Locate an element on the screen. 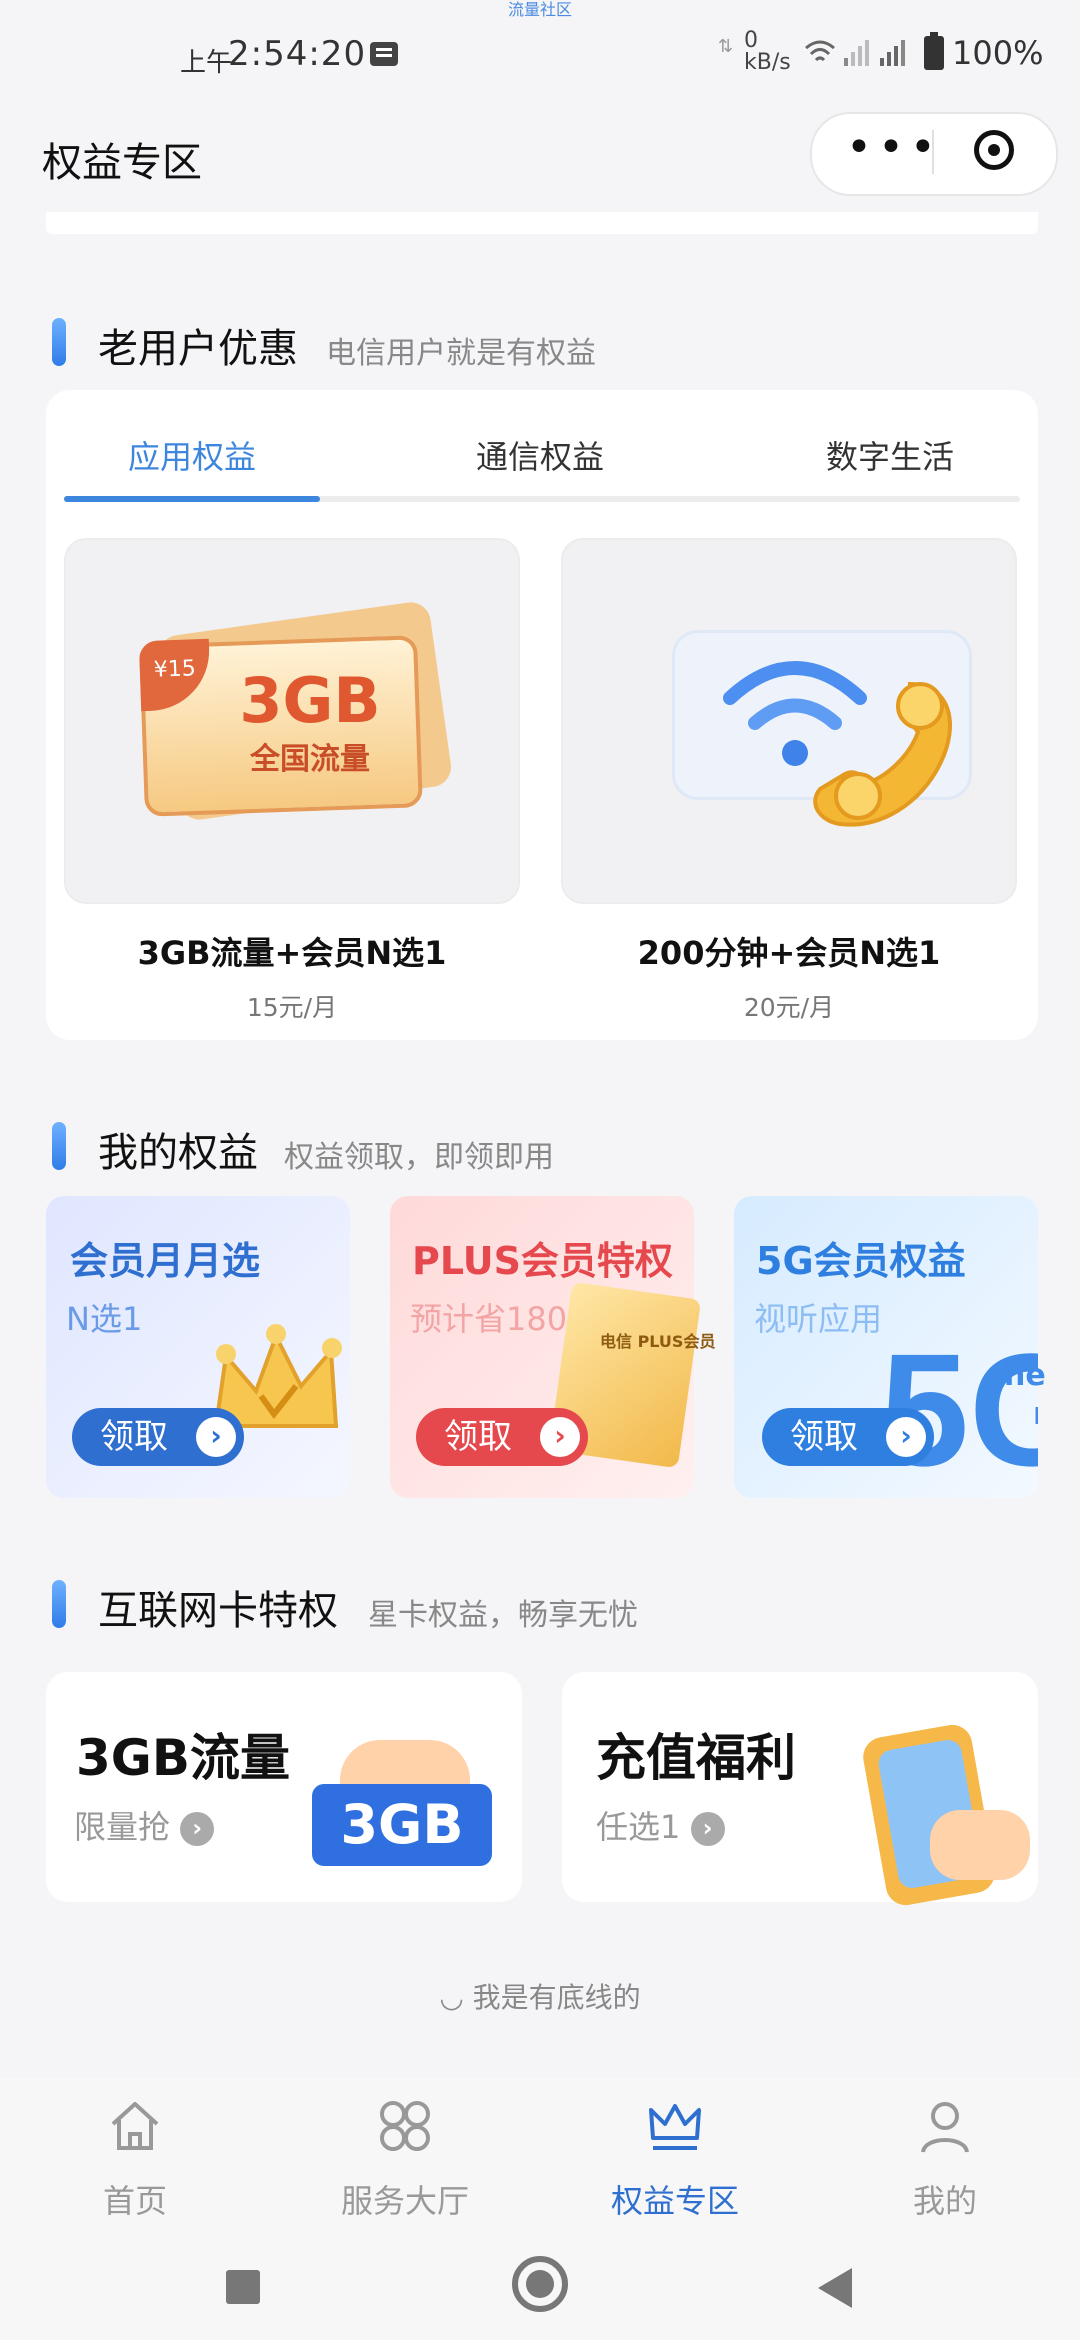 This screenshot has height=2340, width=1080. recent-apps-button is located at coordinates (243, 2287).